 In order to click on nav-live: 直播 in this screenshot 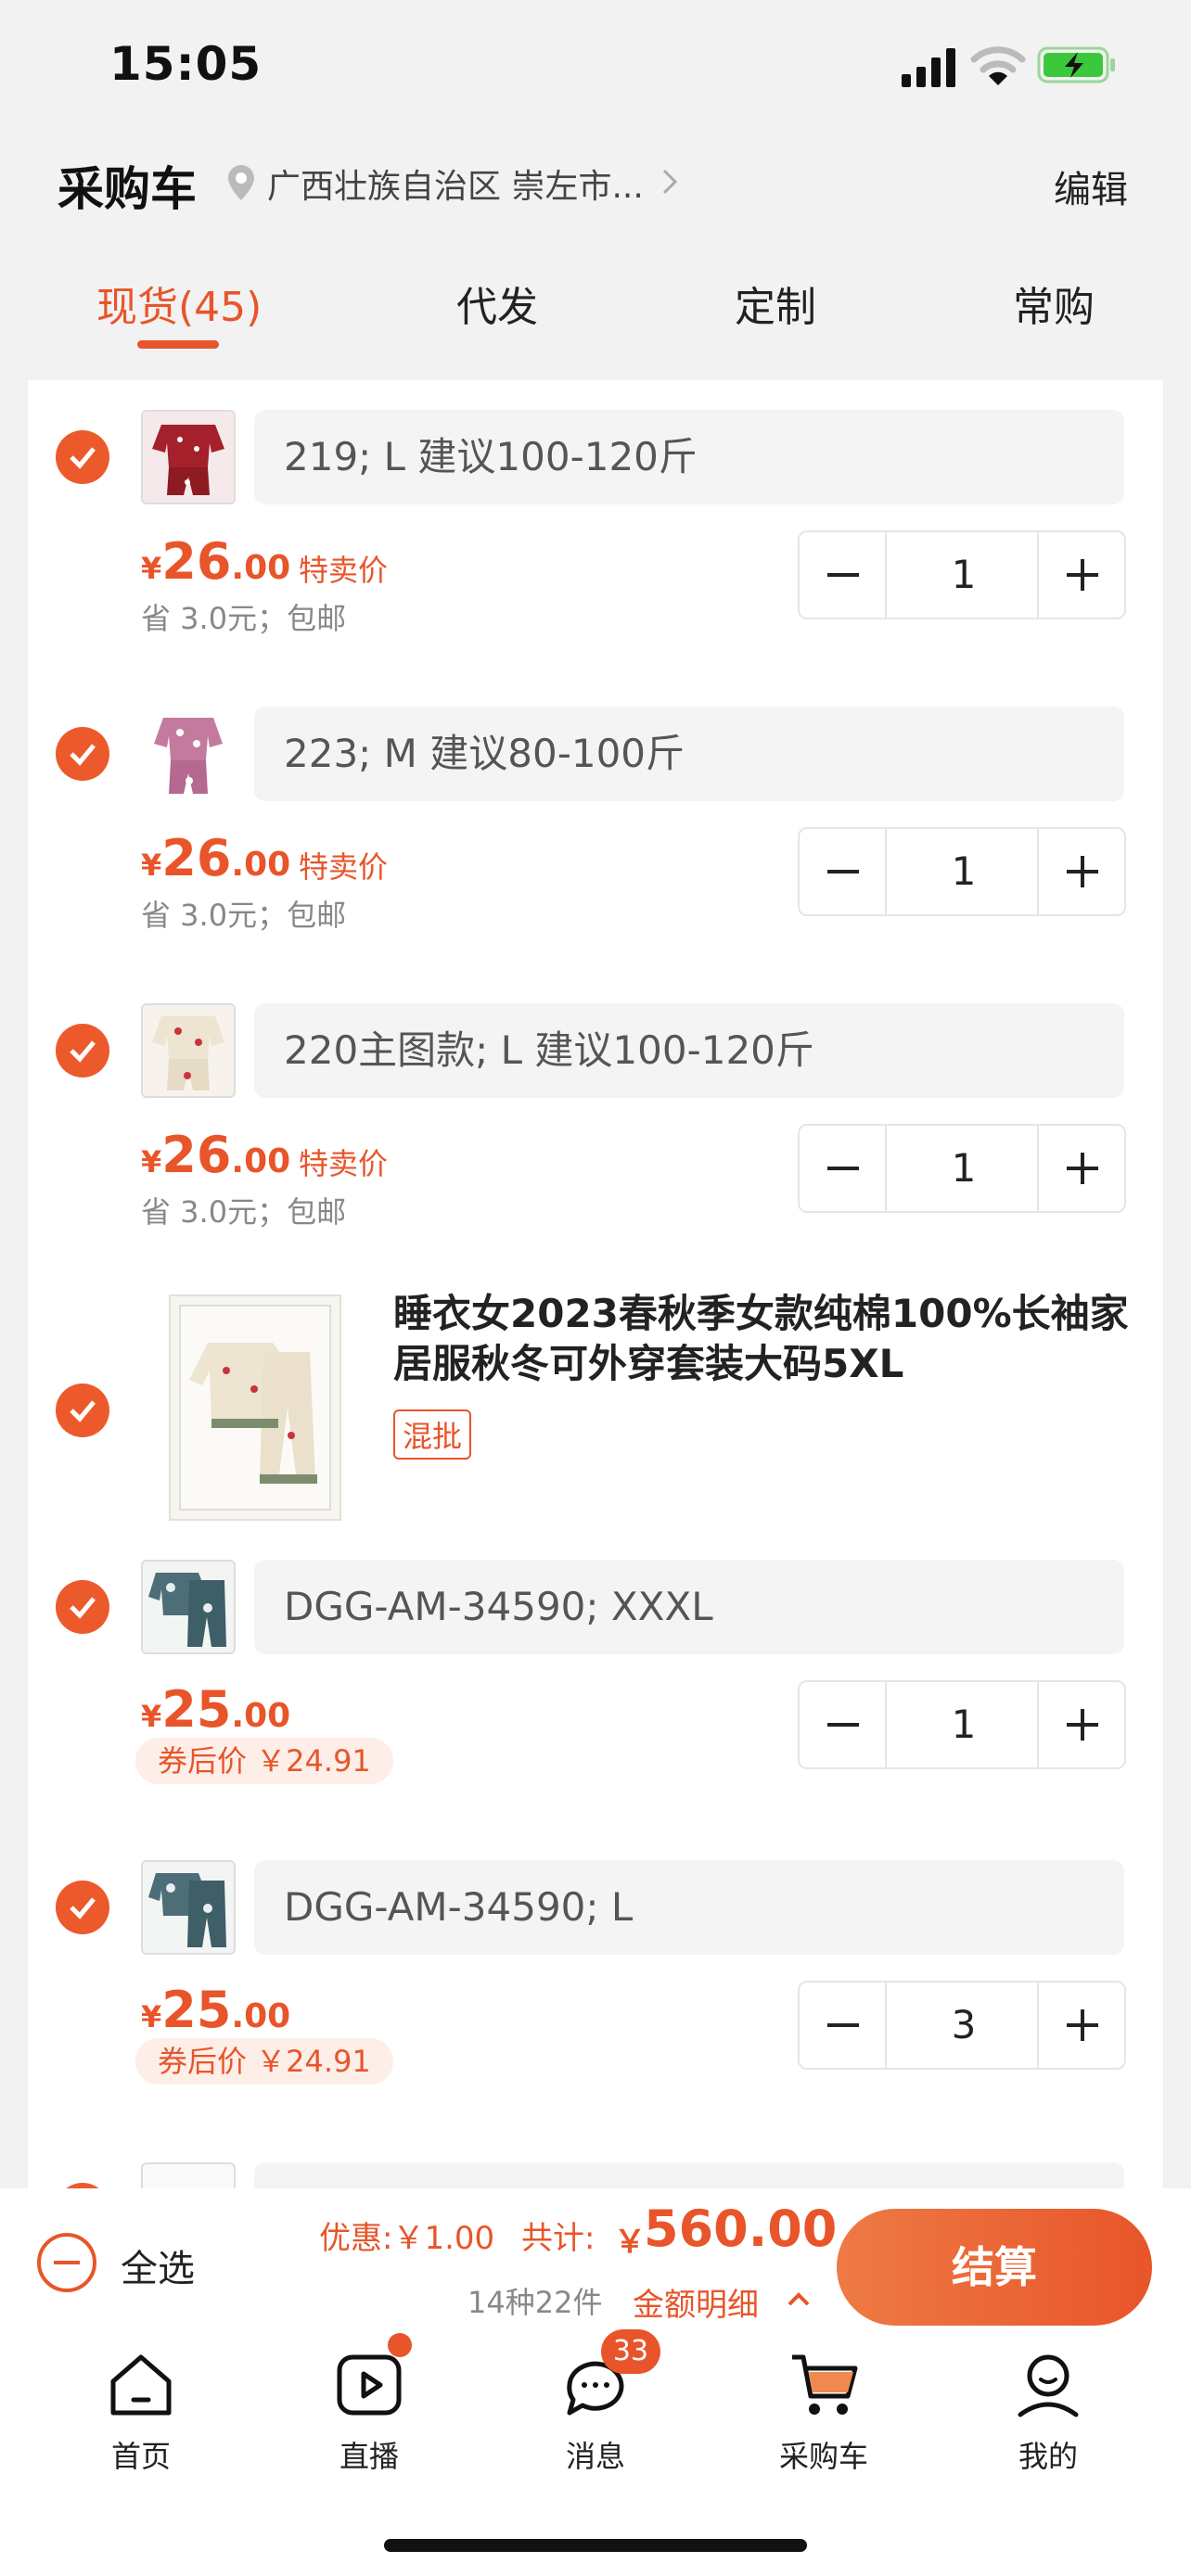, I will do `click(369, 2412)`.